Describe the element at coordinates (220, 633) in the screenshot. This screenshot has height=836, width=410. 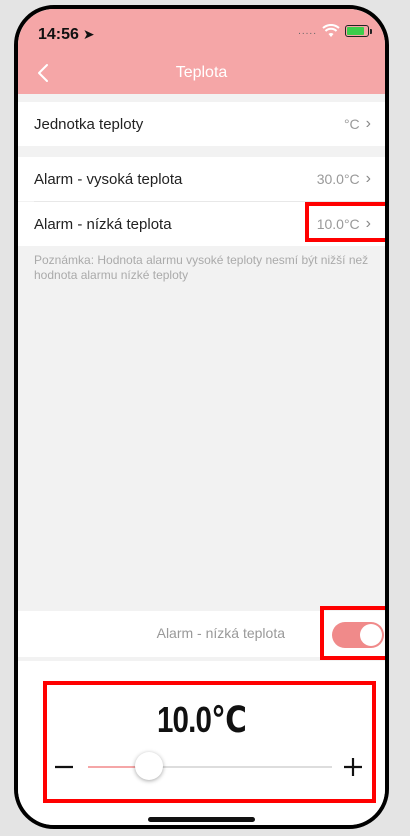
I see `toggle-label: Alarm - nízká teplota` at that location.